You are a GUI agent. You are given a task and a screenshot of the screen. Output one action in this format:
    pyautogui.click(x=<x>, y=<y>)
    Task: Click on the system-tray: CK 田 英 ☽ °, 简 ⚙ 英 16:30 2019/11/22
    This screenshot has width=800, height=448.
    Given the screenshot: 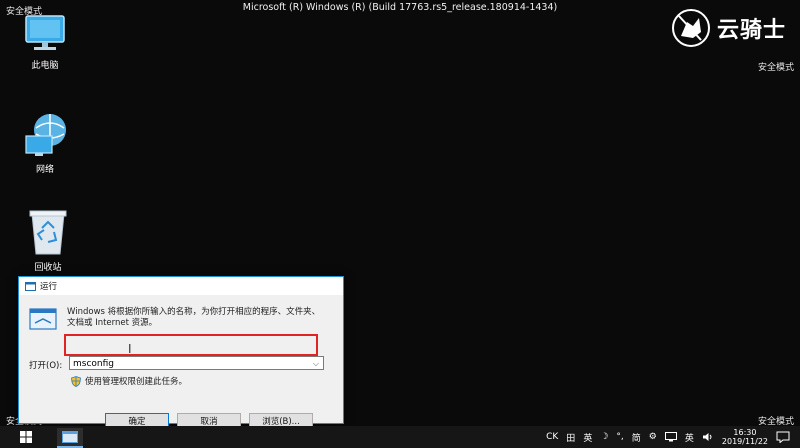 What is the action you would take?
    pyautogui.click(x=673, y=437)
    